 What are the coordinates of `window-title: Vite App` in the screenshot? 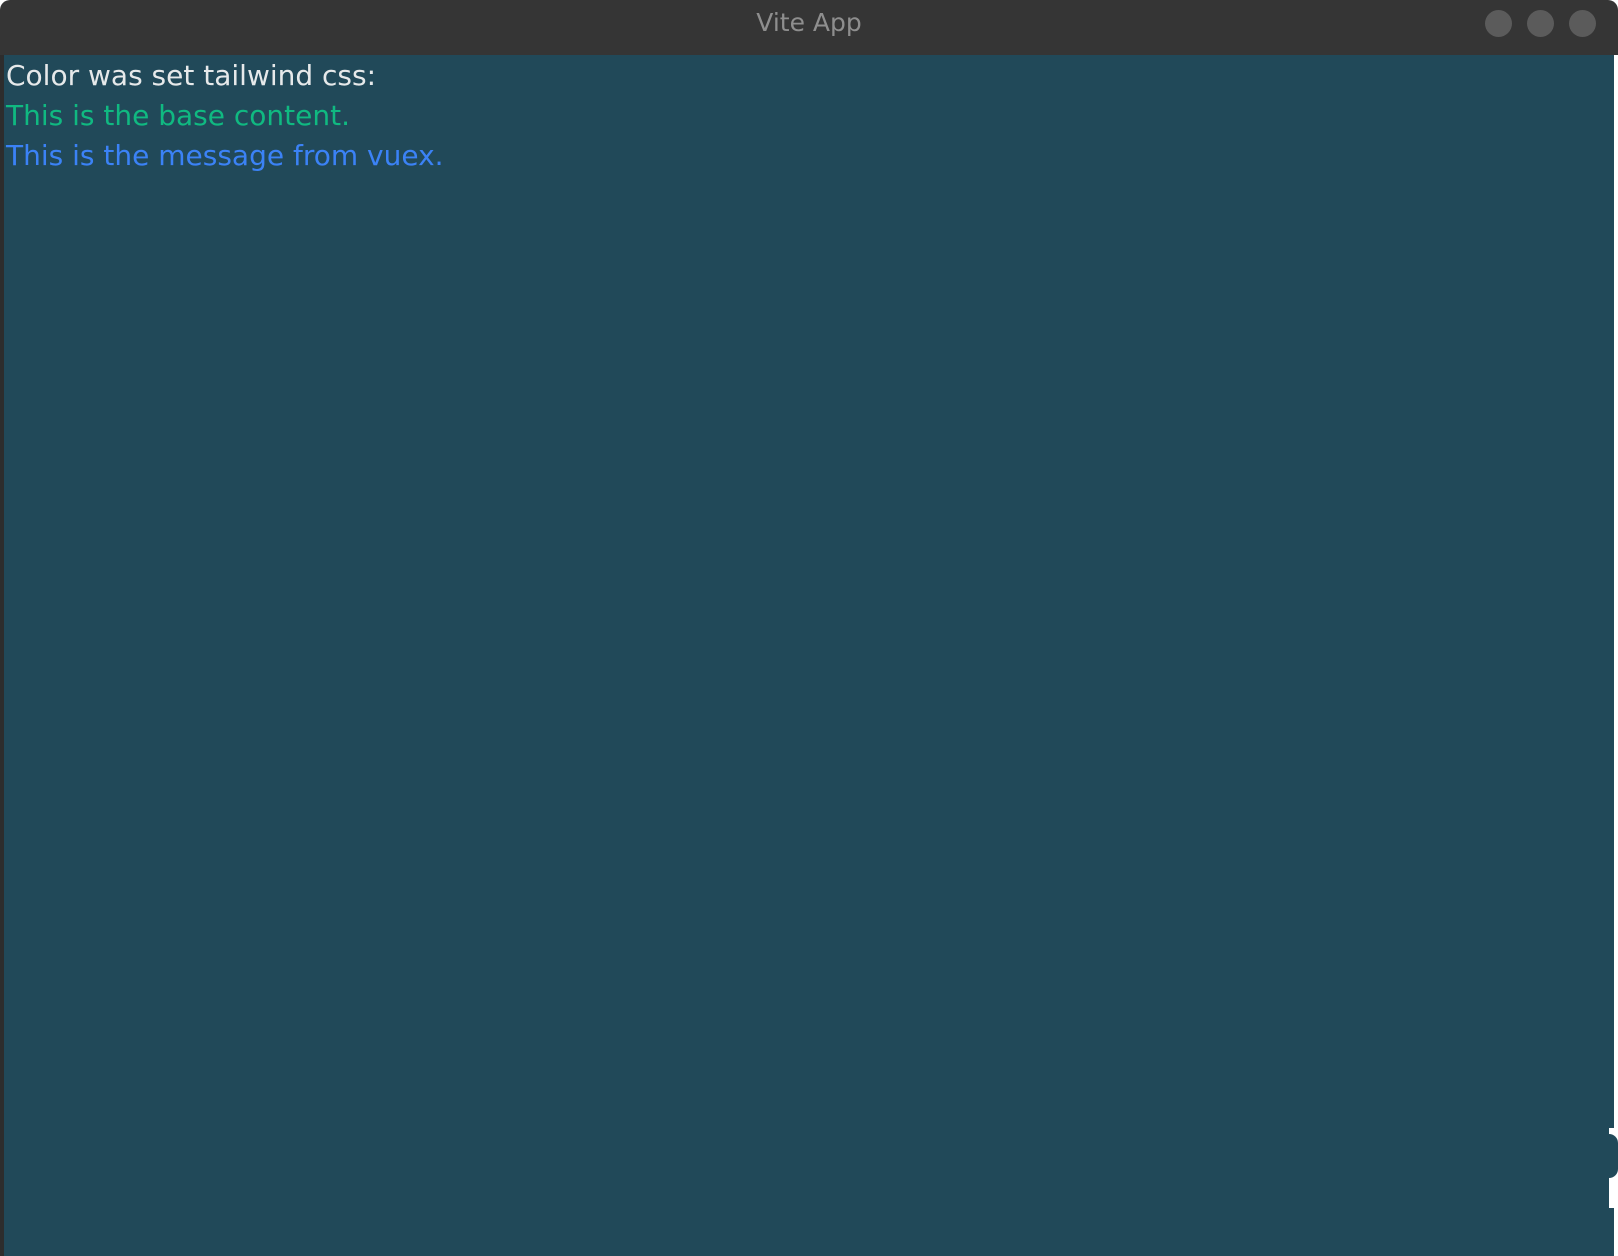 It's located at (809, 22).